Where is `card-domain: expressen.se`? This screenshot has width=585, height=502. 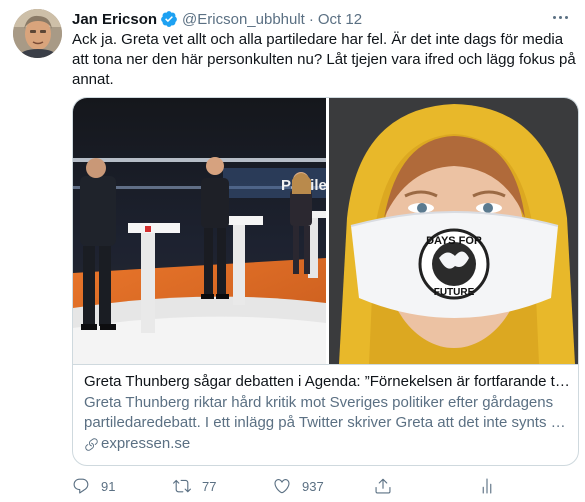
card-domain: expressen.se is located at coordinates (327, 444).